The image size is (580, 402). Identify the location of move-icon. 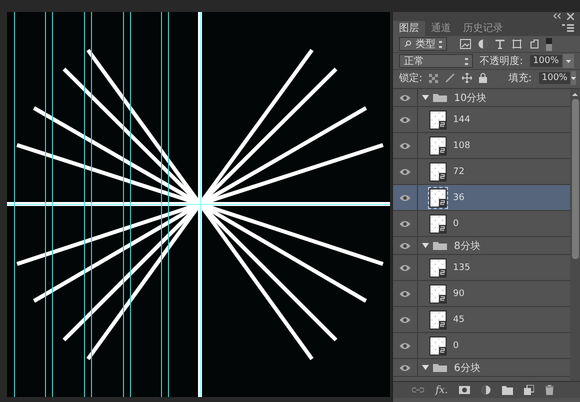
(467, 78).